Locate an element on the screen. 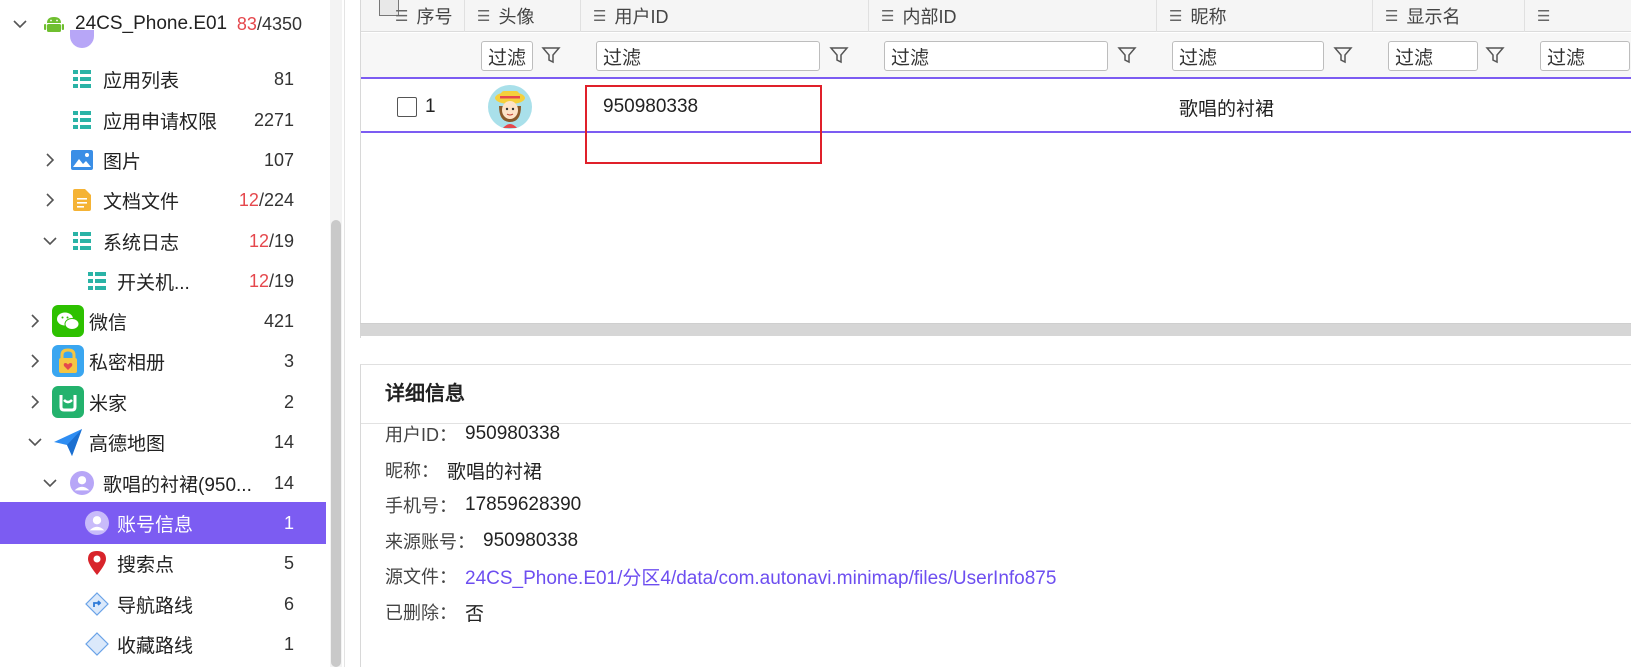  detail-title: 详细信息 is located at coordinates (425, 394).